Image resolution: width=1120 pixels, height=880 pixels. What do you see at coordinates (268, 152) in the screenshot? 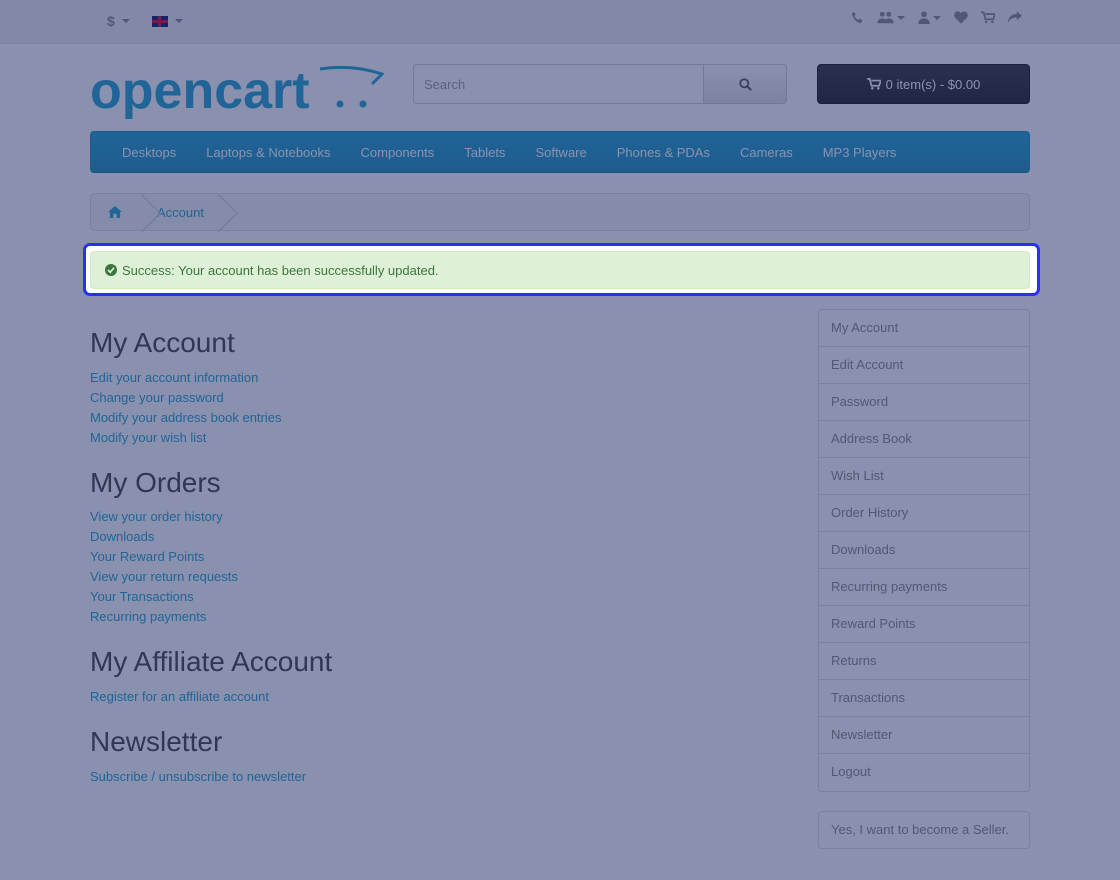
I see `menu-item-laptops: Laptops & Notebooks` at bounding box center [268, 152].